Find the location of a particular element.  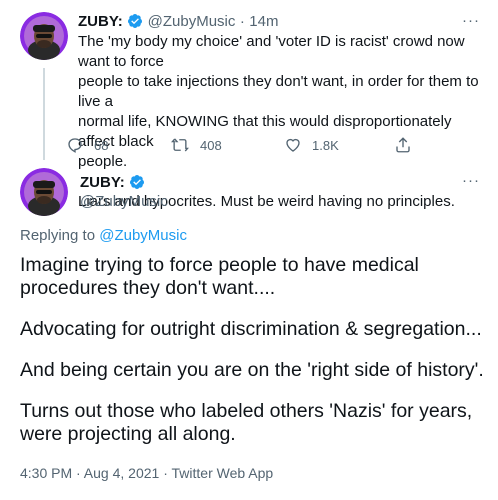

heart-icon is located at coordinates (293, 145).